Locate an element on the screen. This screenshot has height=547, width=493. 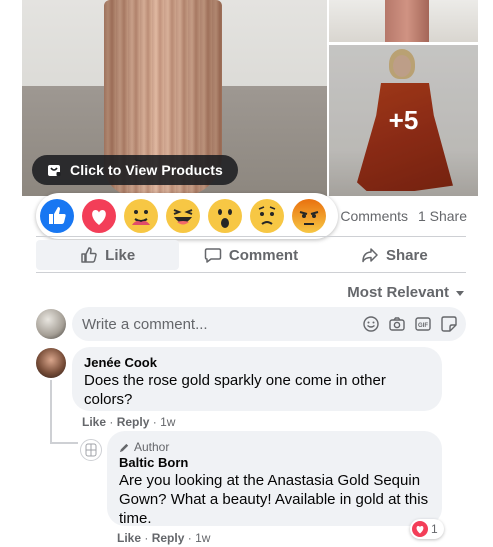
product-photo-top-right is located at coordinates (403, 21).